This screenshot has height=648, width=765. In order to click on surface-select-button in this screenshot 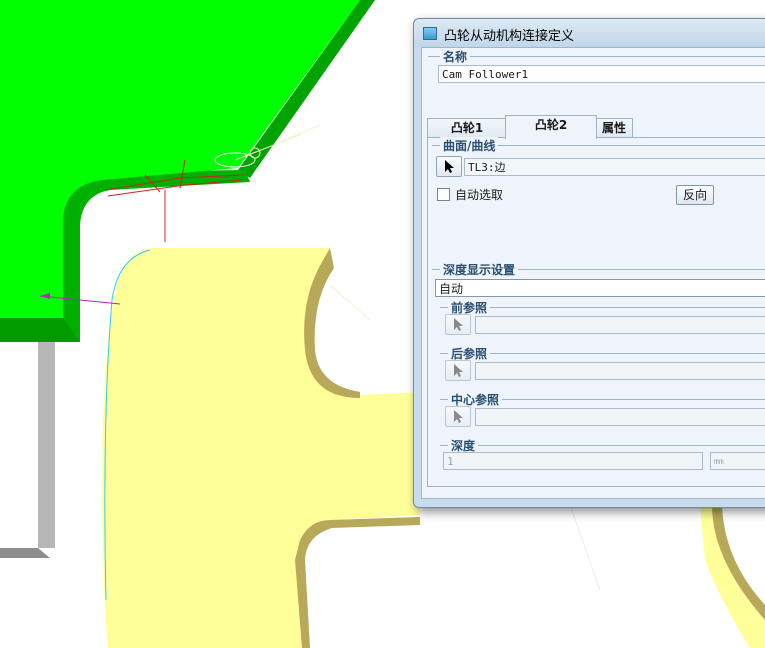, I will do `click(449, 166)`.